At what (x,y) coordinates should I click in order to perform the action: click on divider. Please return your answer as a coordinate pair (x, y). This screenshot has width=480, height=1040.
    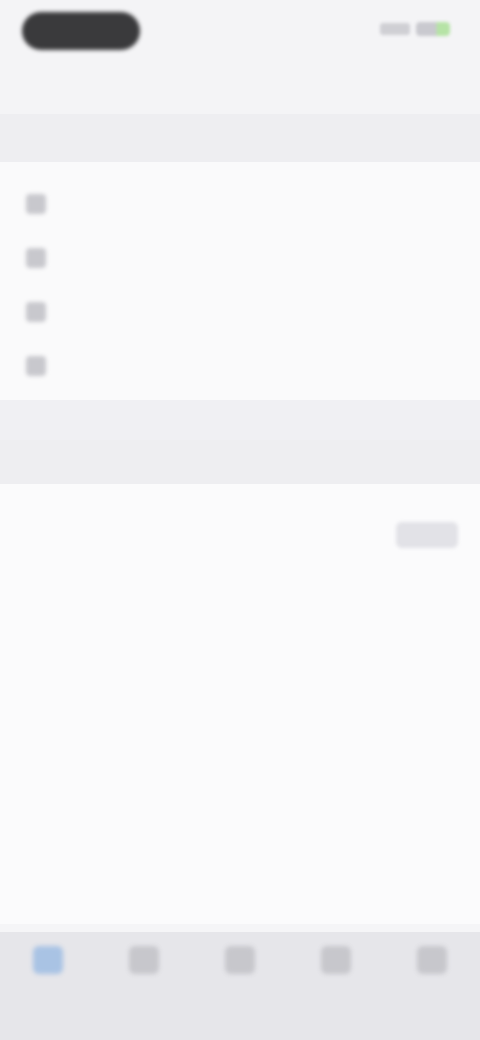
    Looking at the image, I should click on (240, 420).